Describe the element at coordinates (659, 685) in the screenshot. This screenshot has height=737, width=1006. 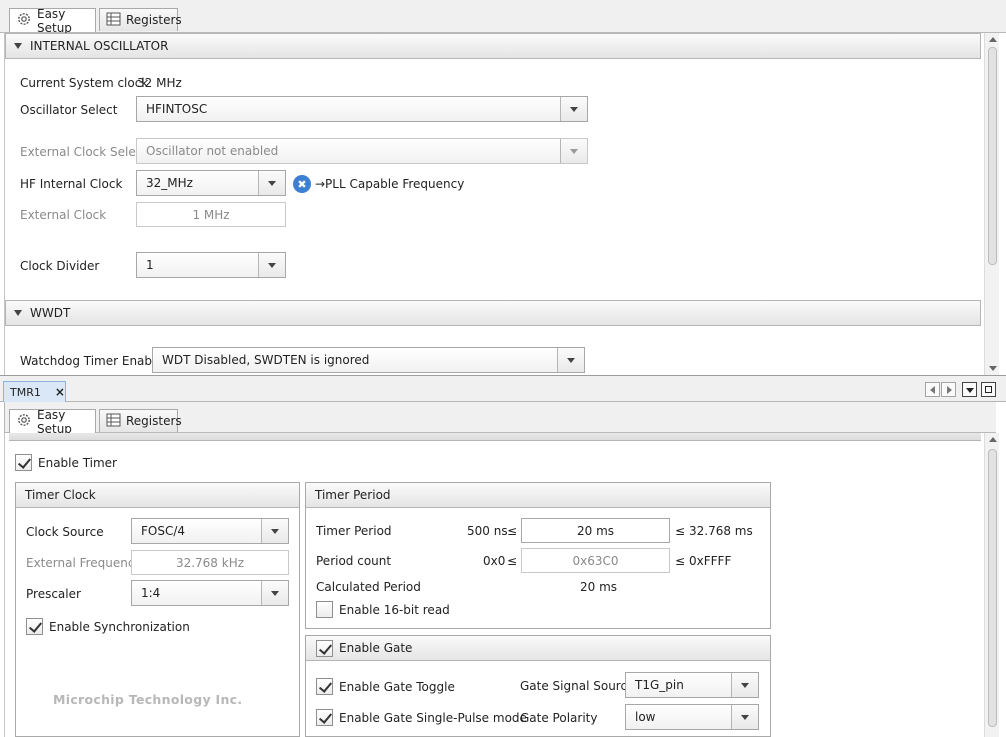
I see `dropdown-value: T1G_pin` at that location.